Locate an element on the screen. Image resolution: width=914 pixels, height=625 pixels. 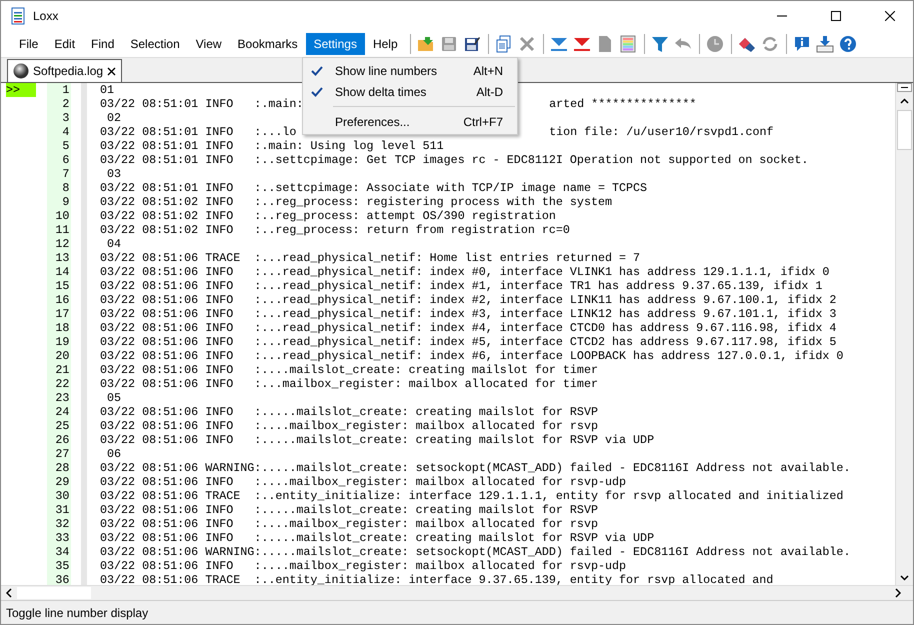
dropdown-item: Show line numbers Alt+N is located at coordinates (410, 70).